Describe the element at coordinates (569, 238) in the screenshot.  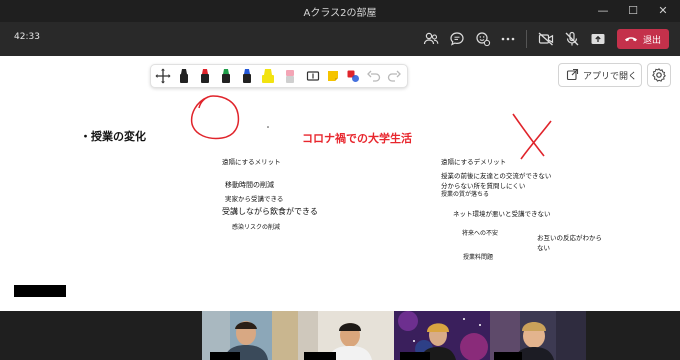
I see `note-line: お互いの反応がわから` at that location.